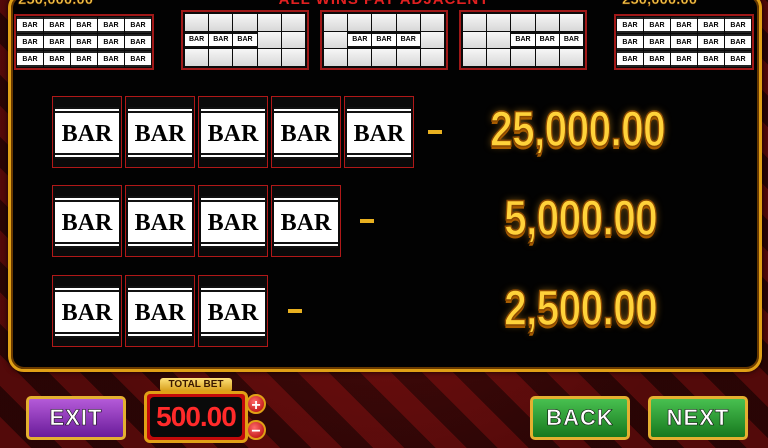 The width and height of the screenshot is (768, 448). Describe the element at coordinates (384, 4) in the screenshot. I see `page-title: ALL WINS PAY ADJACENT` at that location.